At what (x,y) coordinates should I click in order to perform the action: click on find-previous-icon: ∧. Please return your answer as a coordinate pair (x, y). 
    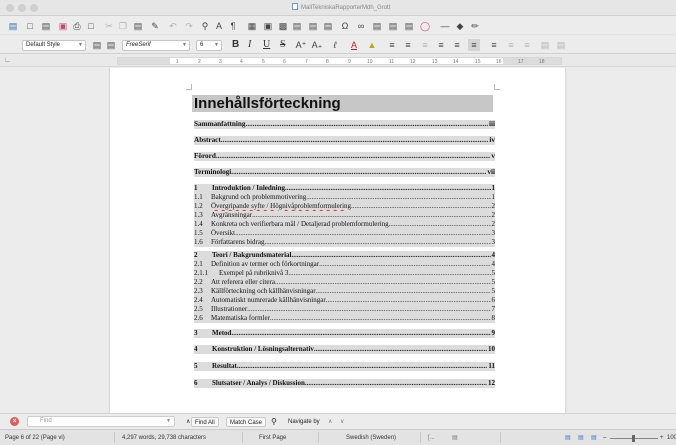
    Looking at the image, I should click on (188, 422).